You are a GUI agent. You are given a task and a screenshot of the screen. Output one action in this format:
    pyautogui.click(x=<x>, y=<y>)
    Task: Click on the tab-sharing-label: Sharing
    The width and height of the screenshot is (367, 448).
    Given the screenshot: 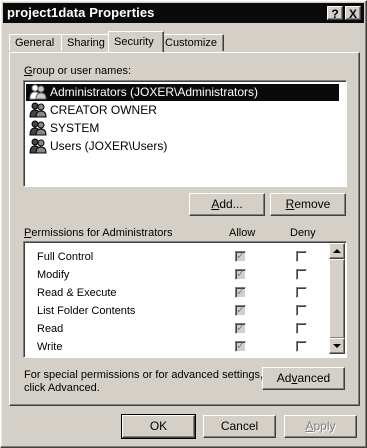 What is the action you would take?
    pyautogui.click(x=86, y=43)
    